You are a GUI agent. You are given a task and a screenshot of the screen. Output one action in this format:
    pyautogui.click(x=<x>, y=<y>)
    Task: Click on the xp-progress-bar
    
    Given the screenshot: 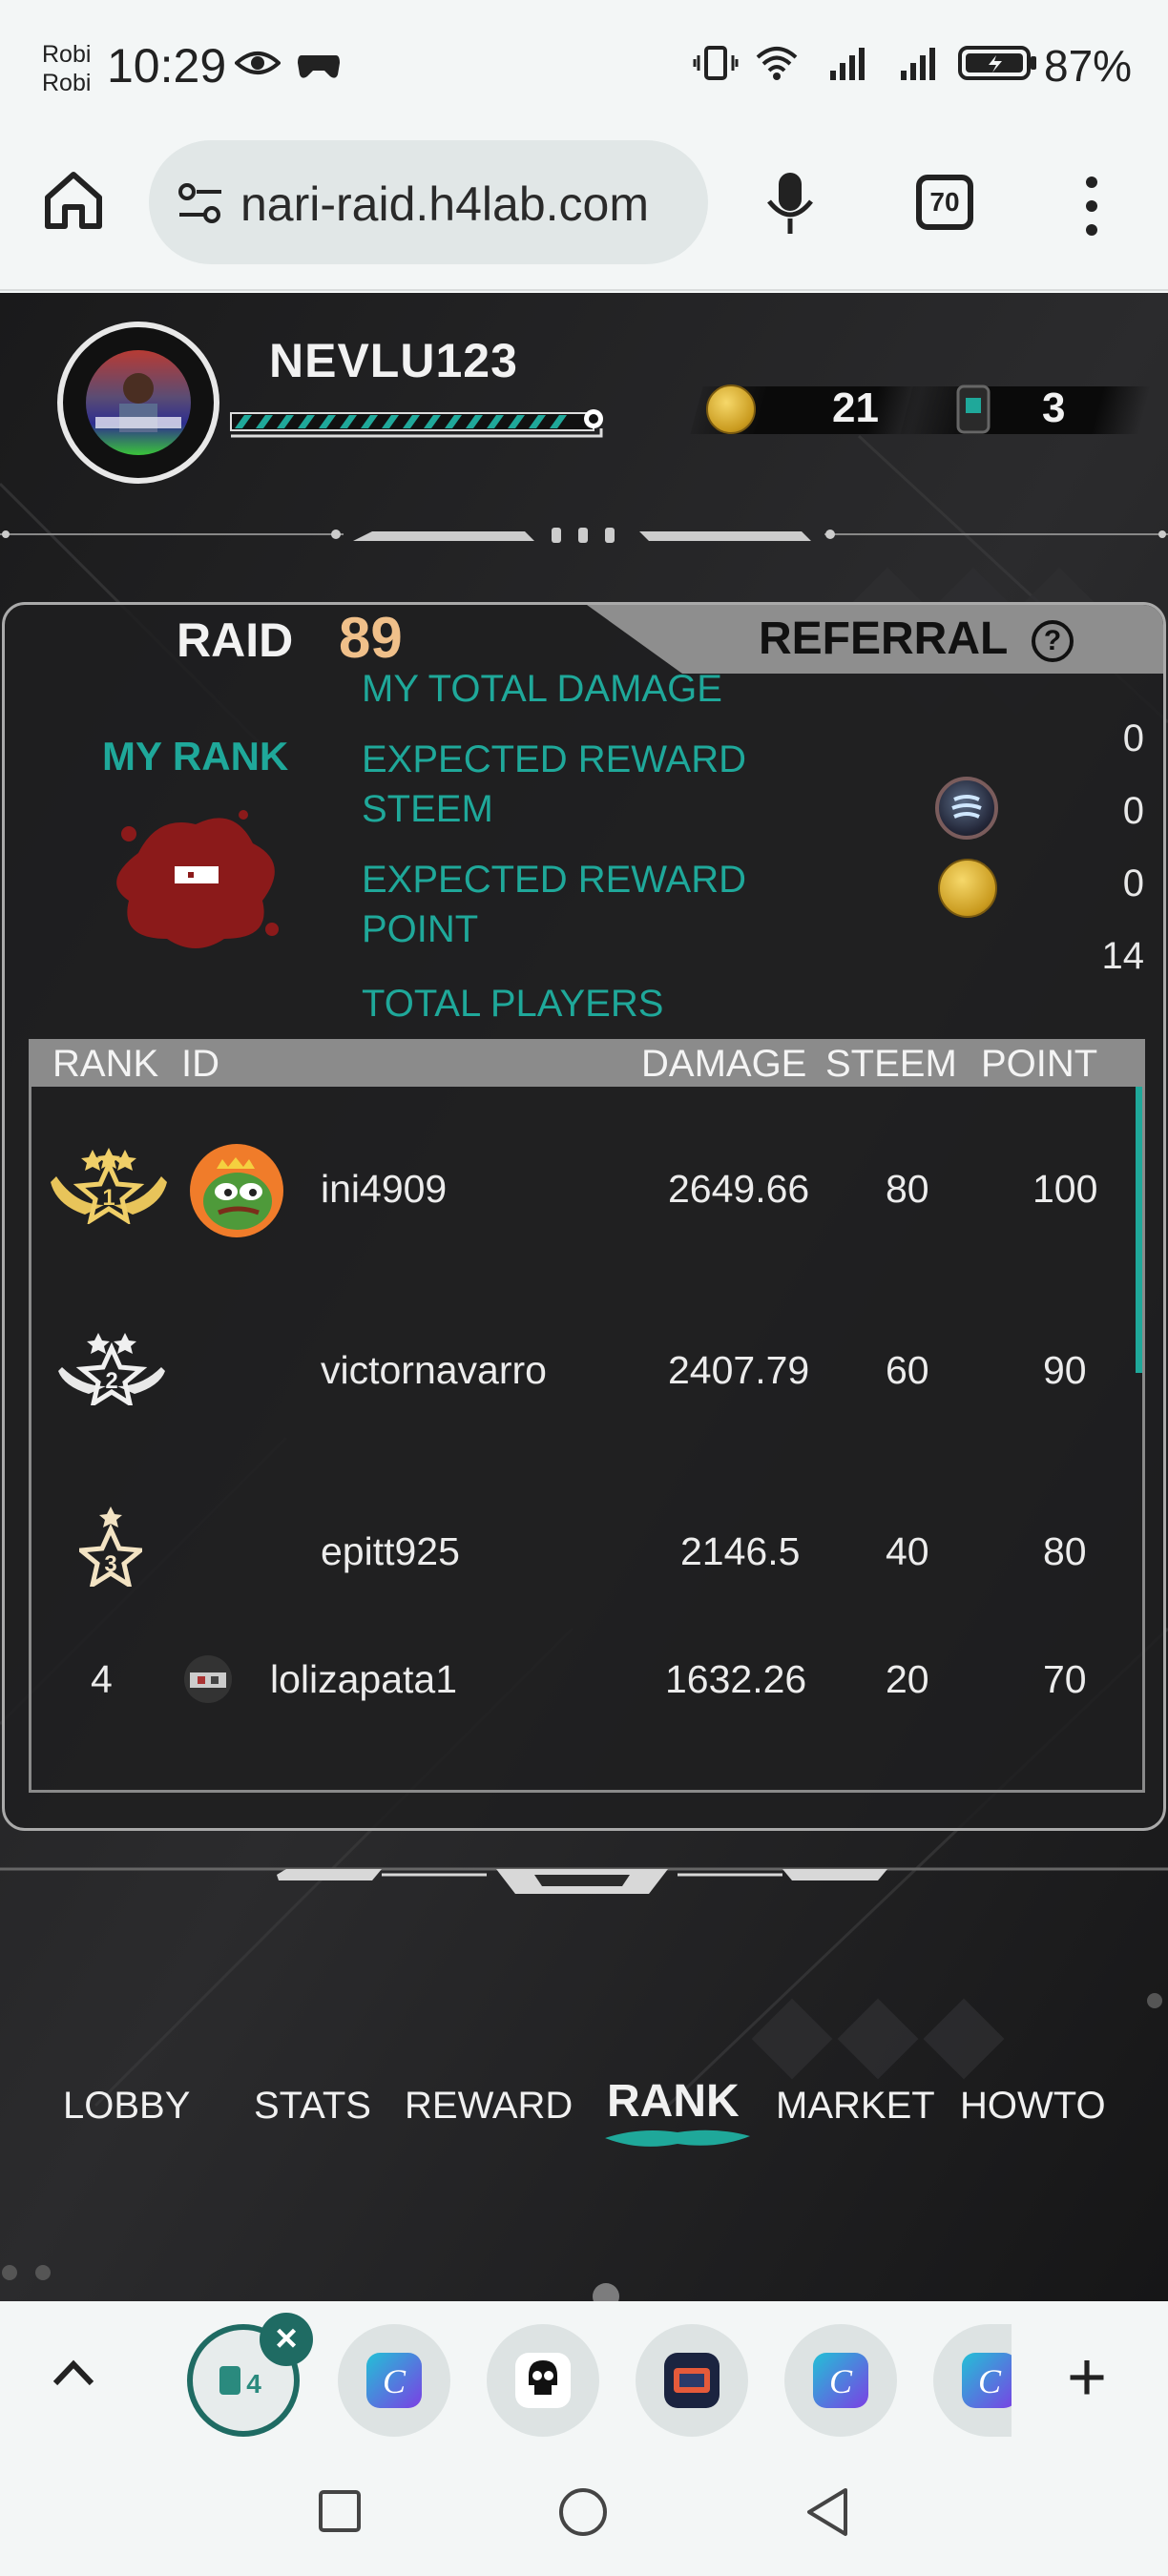 What is the action you would take?
    pyautogui.click(x=416, y=423)
    